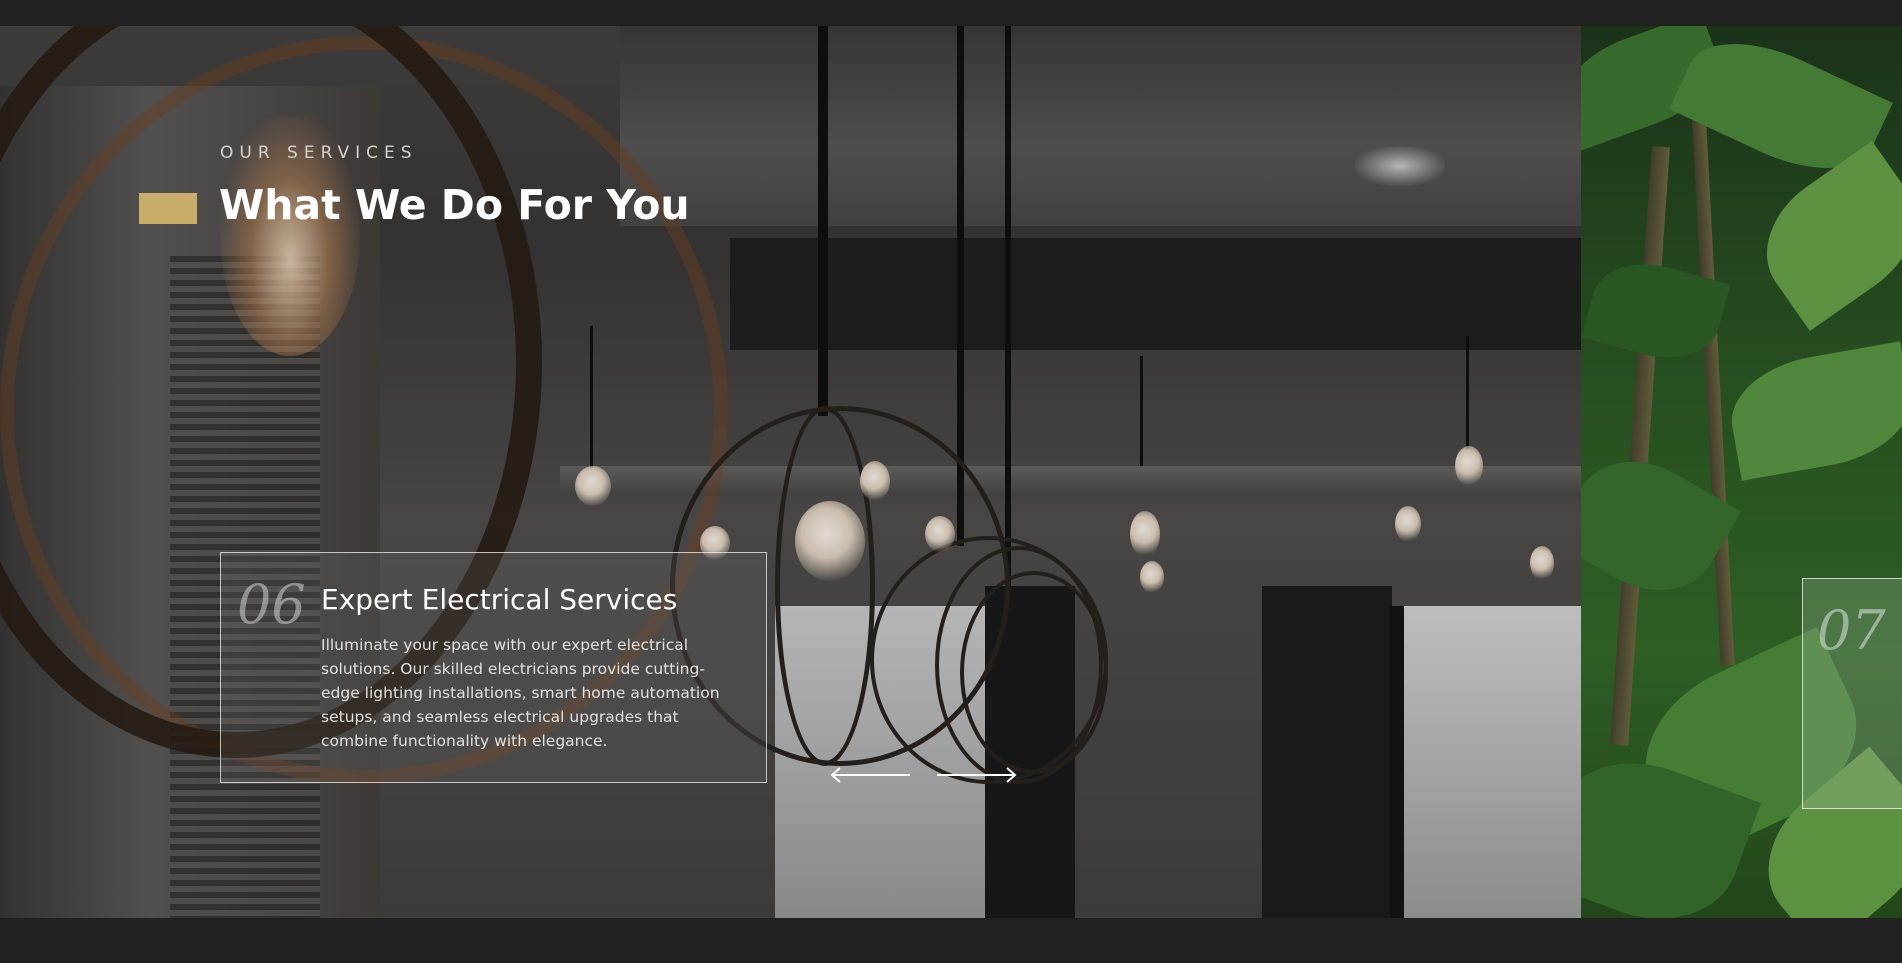 This screenshot has height=963, width=1902. I want to click on arrow-right-icon, so click(977, 775).